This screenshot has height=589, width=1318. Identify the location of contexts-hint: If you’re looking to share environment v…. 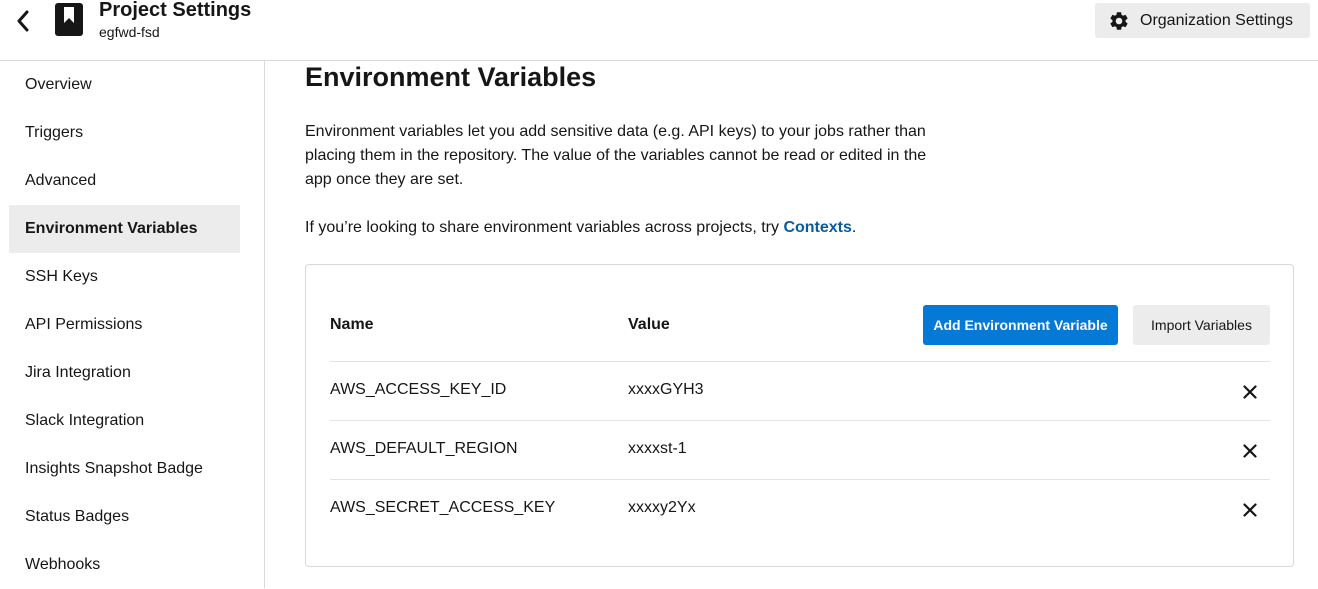
(580, 228).